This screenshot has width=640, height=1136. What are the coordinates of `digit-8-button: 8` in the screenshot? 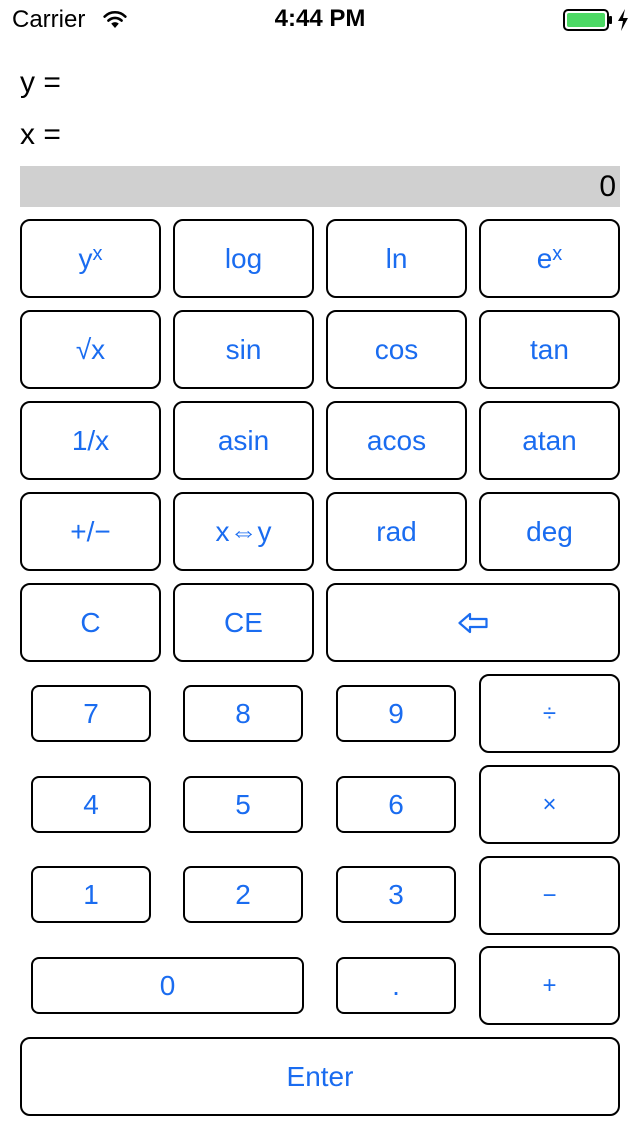 It's located at (243, 713).